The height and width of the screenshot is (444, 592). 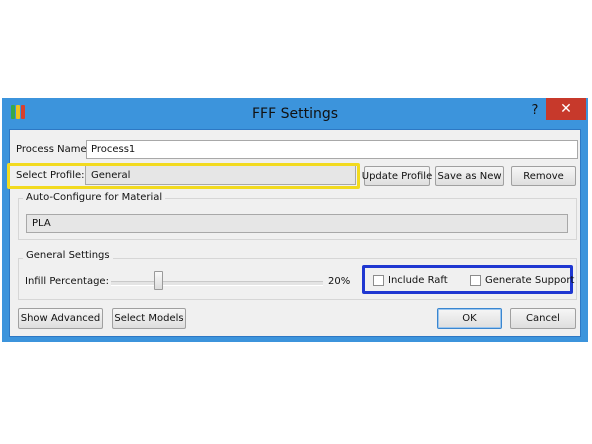 What do you see at coordinates (418, 280) in the screenshot?
I see `include-raft-label: Include Raft` at bounding box center [418, 280].